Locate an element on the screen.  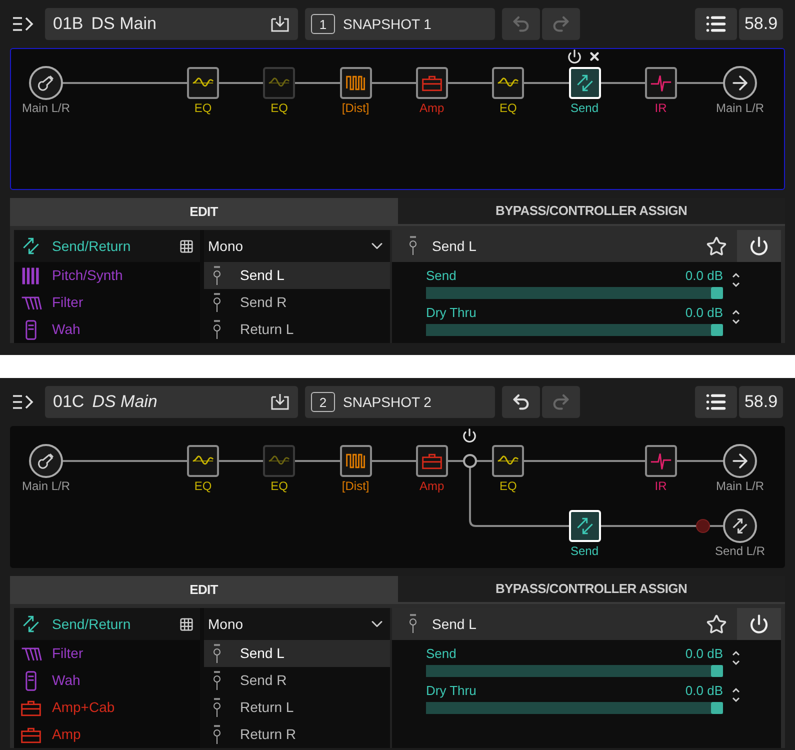
block-label: [Dist] is located at coordinates (356, 108).